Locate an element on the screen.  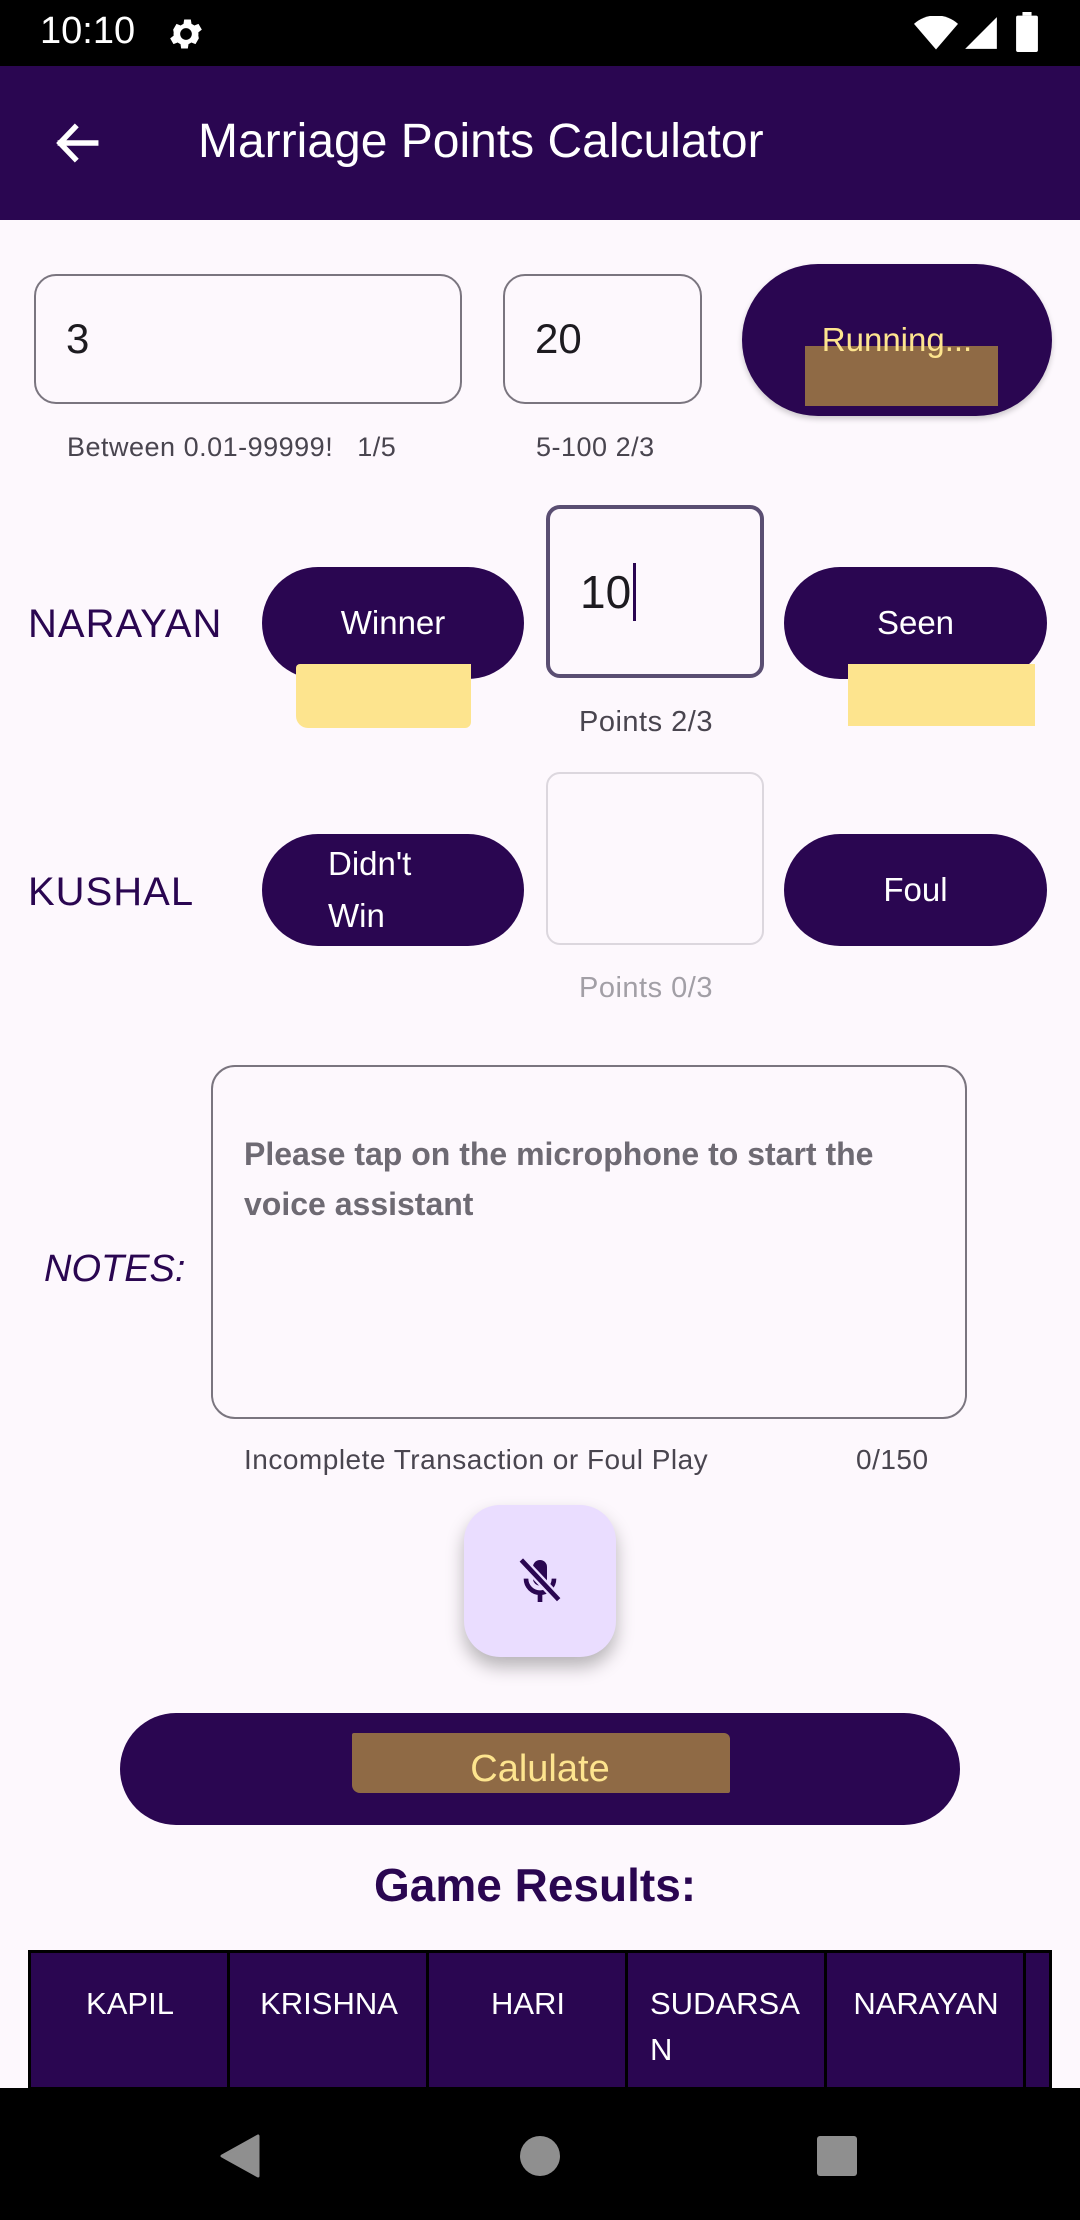
points-limit-input: 20 is located at coordinates (602, 339).